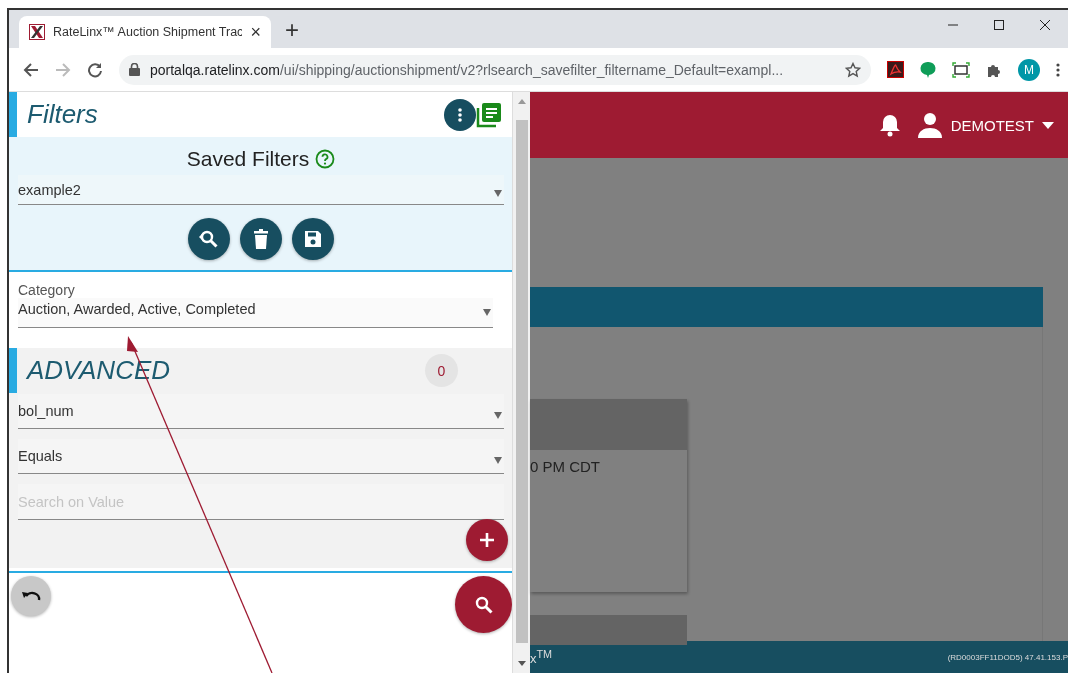 The height and width of the screenshot is (673, 1068). What do you see at coordinates (961, 69) in the screenshot?
I see `screen-capture-icon` at bounding box center [961, 69].